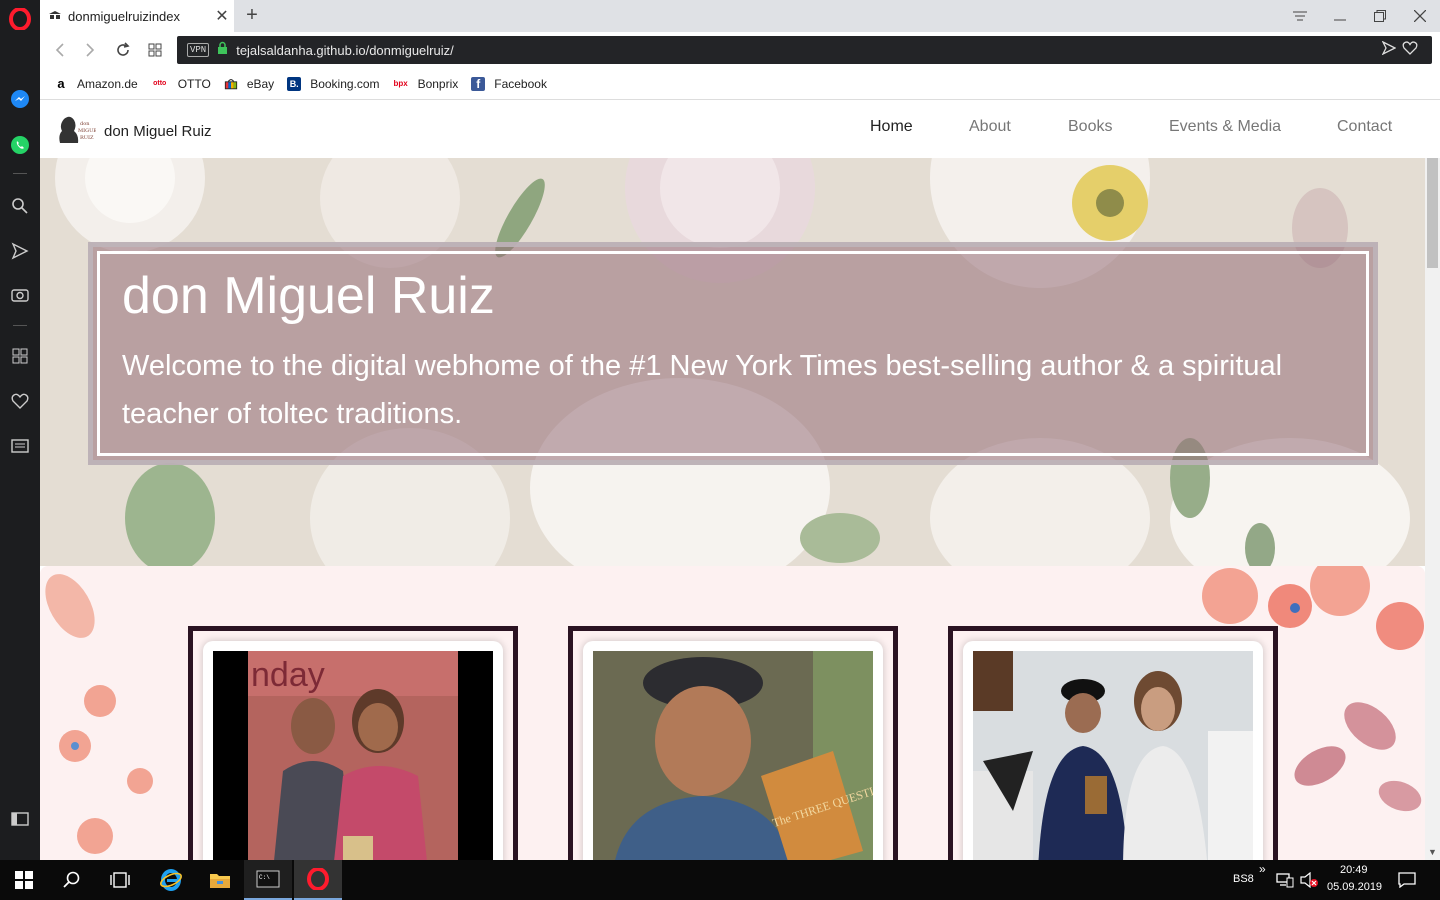 The height and width of the screenshot is (900, 1440). I want to click on opera-taskbar-icon, so click(318, 880).